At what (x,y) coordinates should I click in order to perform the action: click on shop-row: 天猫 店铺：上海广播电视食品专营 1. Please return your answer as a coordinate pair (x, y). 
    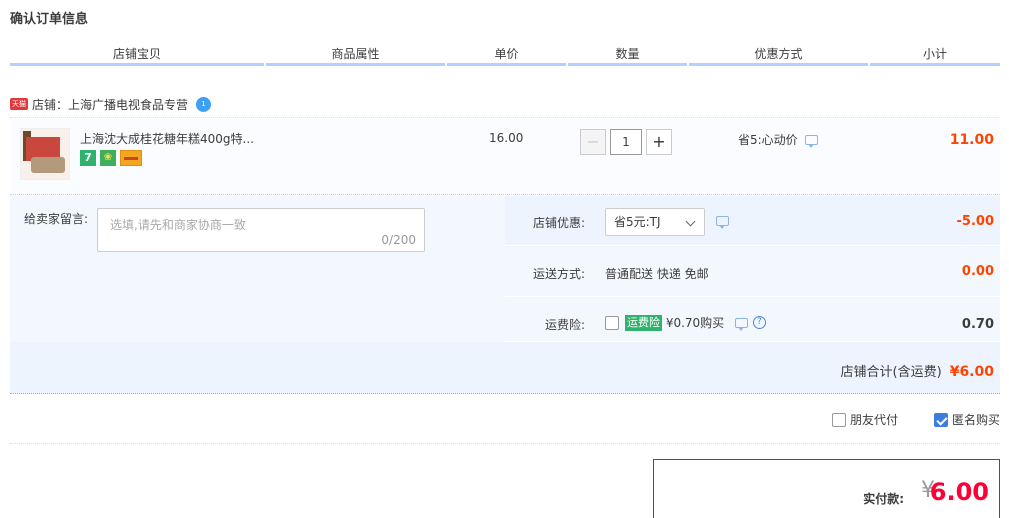
    Looking at the image, I should click on (111, 104).